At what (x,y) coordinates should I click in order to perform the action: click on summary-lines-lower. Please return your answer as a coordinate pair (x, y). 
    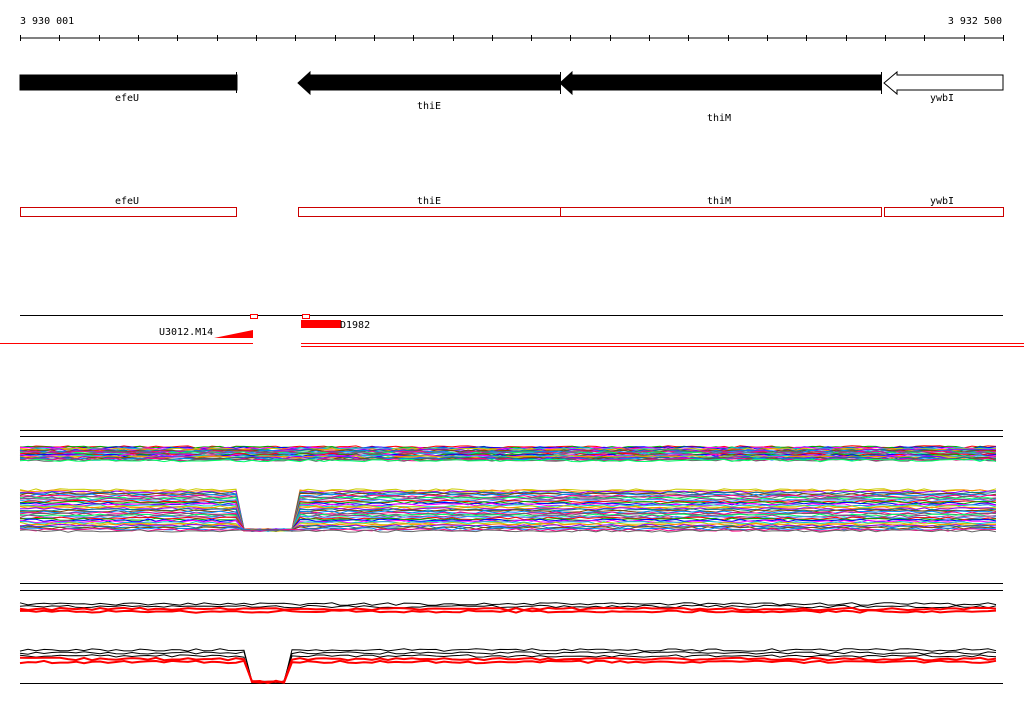
    Looking at the image, I should click on (508, 666).